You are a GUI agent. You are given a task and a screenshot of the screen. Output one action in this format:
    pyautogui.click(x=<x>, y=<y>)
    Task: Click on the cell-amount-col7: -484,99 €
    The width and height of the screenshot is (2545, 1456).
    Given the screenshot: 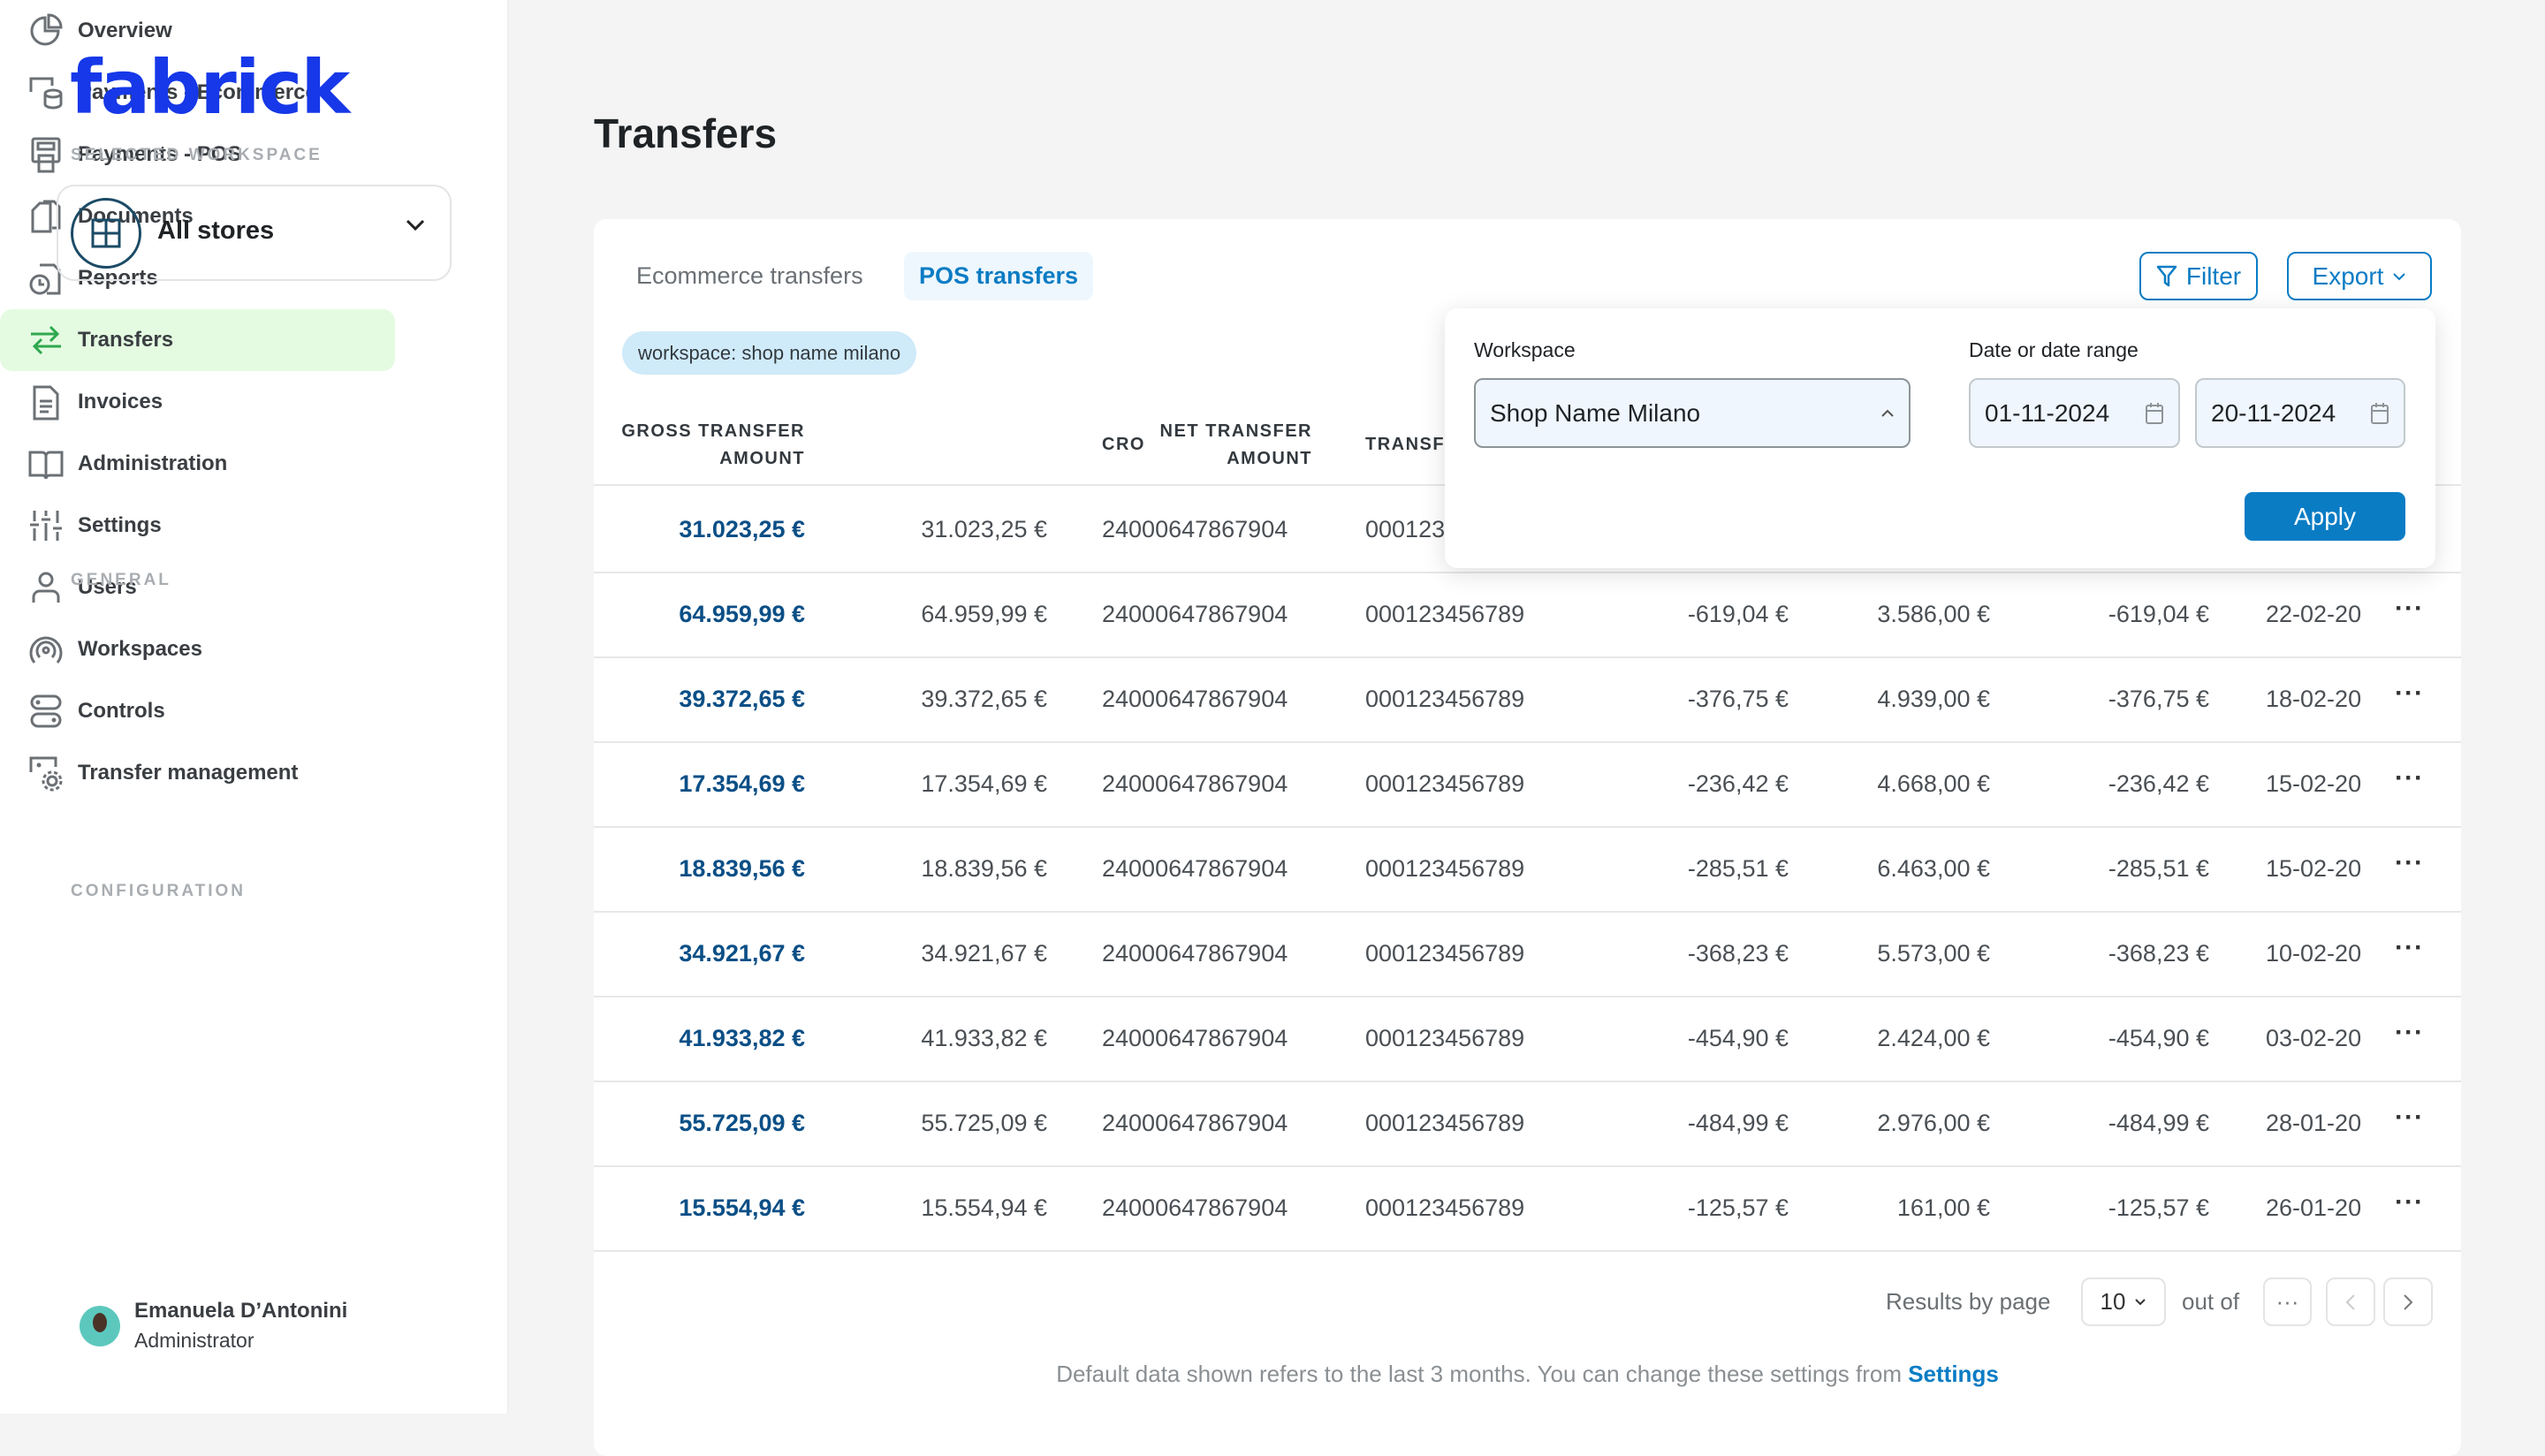 What is the action you would take?
    pyautogui.click(x=2158, y=1123)
    